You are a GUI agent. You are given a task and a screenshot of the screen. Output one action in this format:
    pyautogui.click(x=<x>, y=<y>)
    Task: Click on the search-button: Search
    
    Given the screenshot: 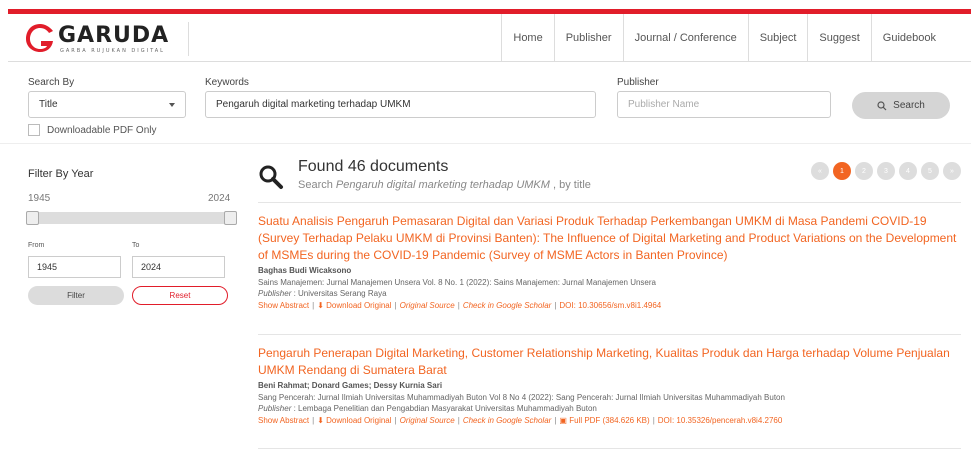 What is the action you would take?
    pyautogui.click(x=901, y=105)
    